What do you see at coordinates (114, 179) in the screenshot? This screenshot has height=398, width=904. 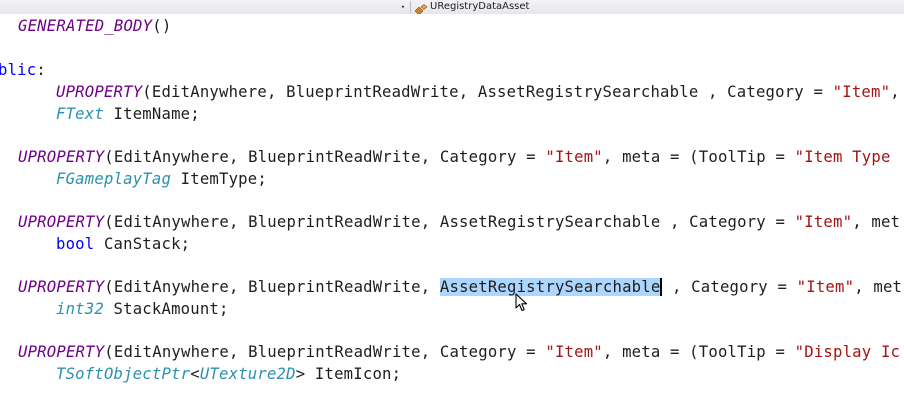 I see `type-token: FGameplayTag` at bounding box center [114, 179].